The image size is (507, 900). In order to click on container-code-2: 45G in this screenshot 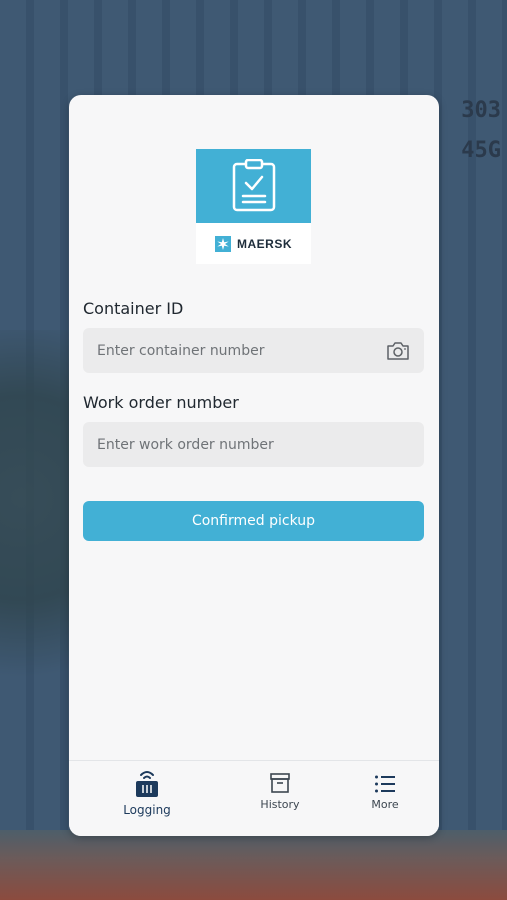, I will do `click(481, 150)`.